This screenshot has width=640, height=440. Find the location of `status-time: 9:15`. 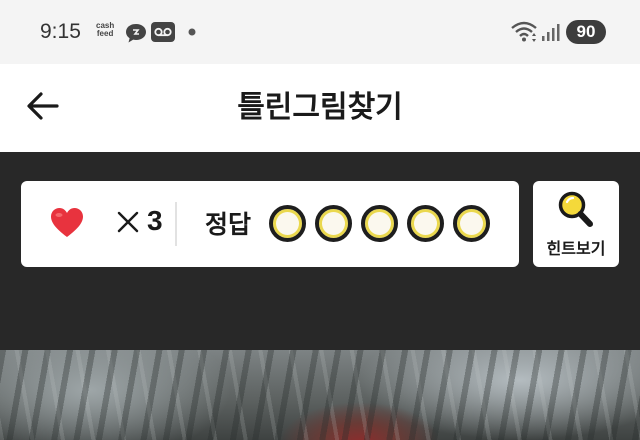

status-time: 9:15 is located at coordinates (60, 31).